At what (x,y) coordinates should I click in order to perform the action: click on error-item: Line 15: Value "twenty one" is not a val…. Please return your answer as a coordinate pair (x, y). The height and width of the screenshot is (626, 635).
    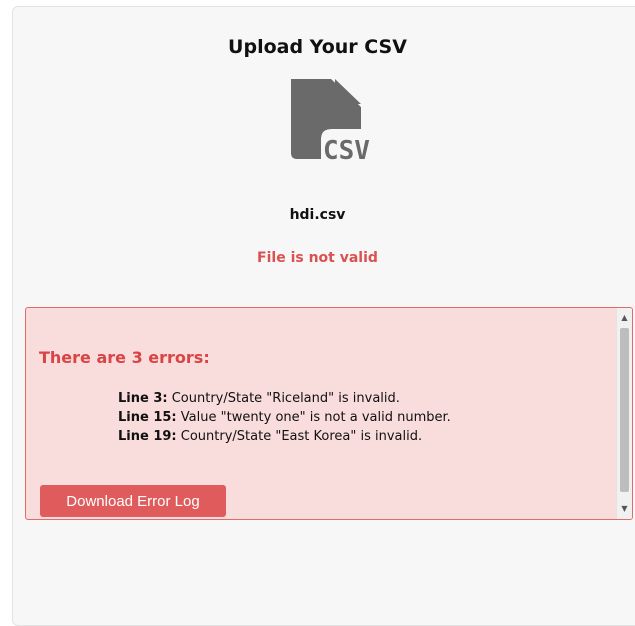
    Looking at the image, I should click on (284, 417).